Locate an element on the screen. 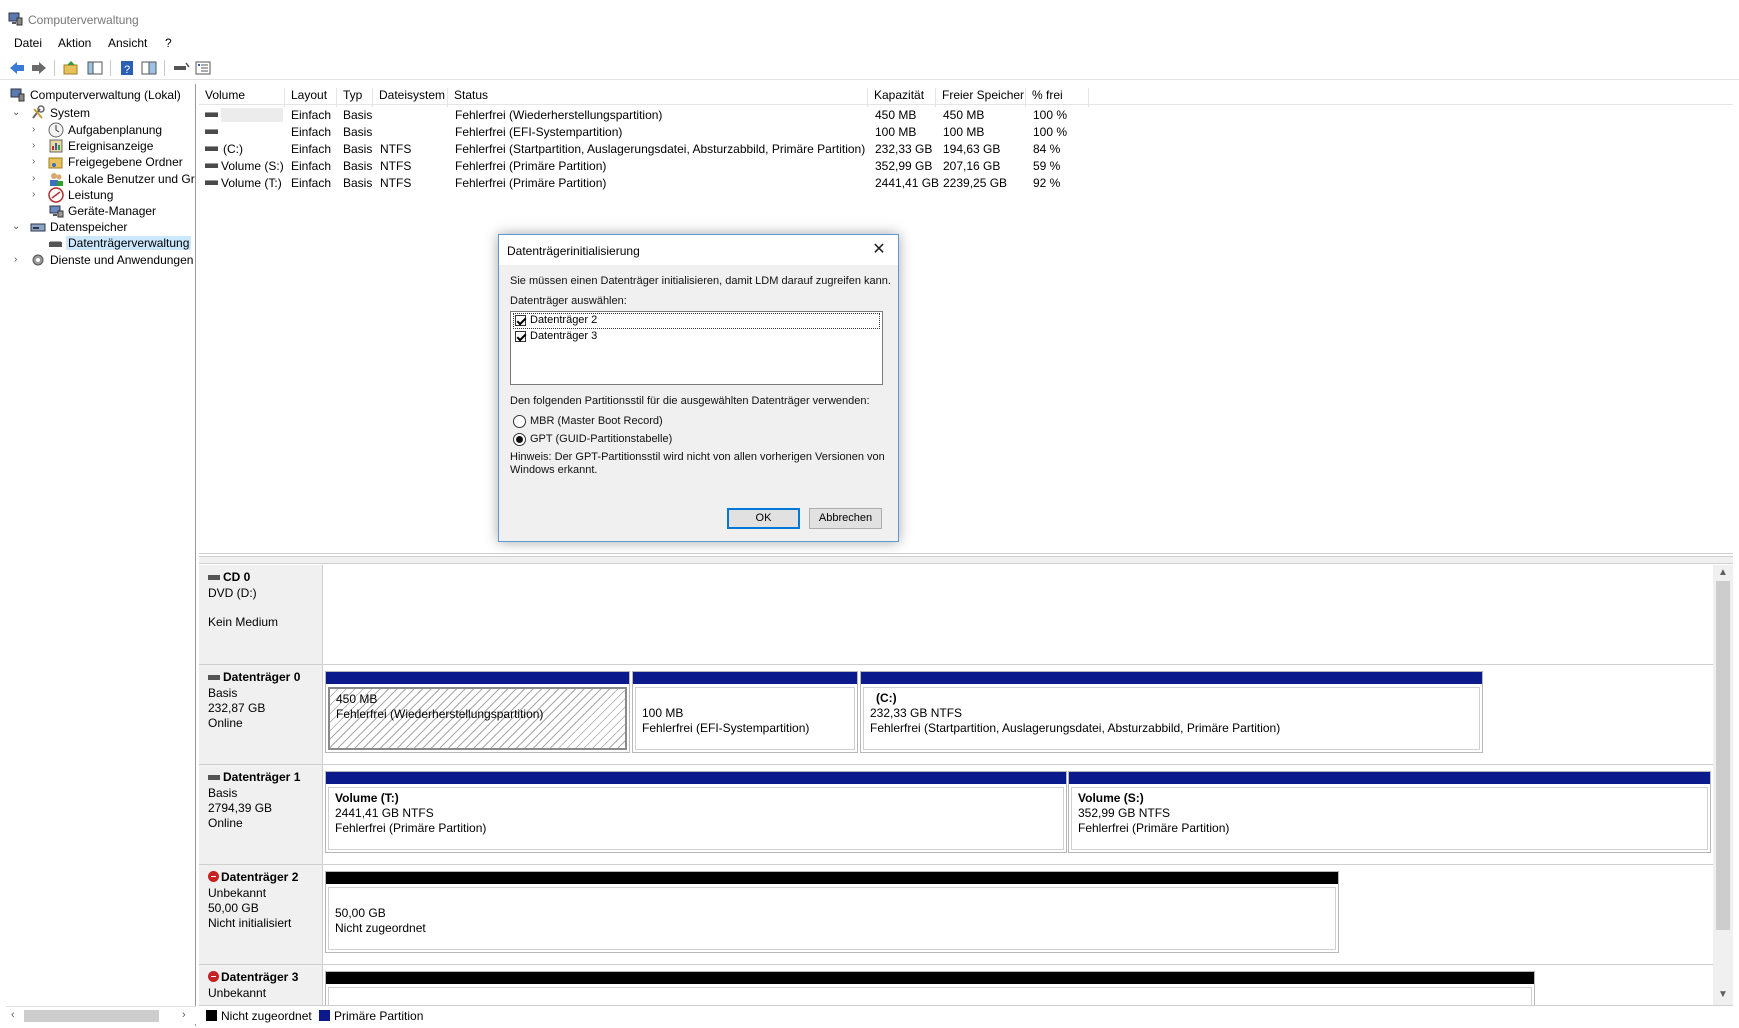 Image resolution: width=1739 pixels, height=1028 pixels. partition-unallocated: 50,00 GB Nicht zugeordnet is located at coordinates (832, 912).